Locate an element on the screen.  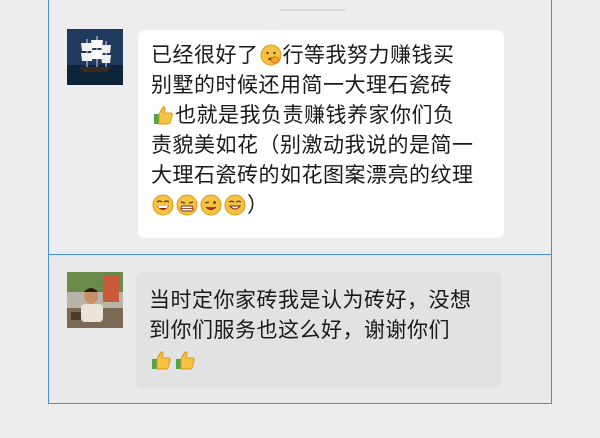
message-divider is located at coordinates (300, 254).